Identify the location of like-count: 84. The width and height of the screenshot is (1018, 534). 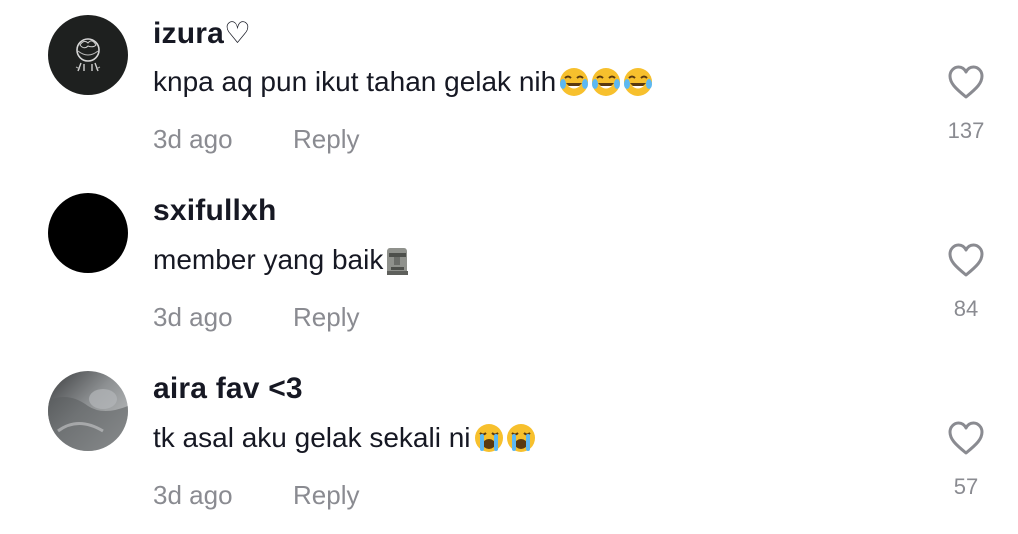
(966, 308).